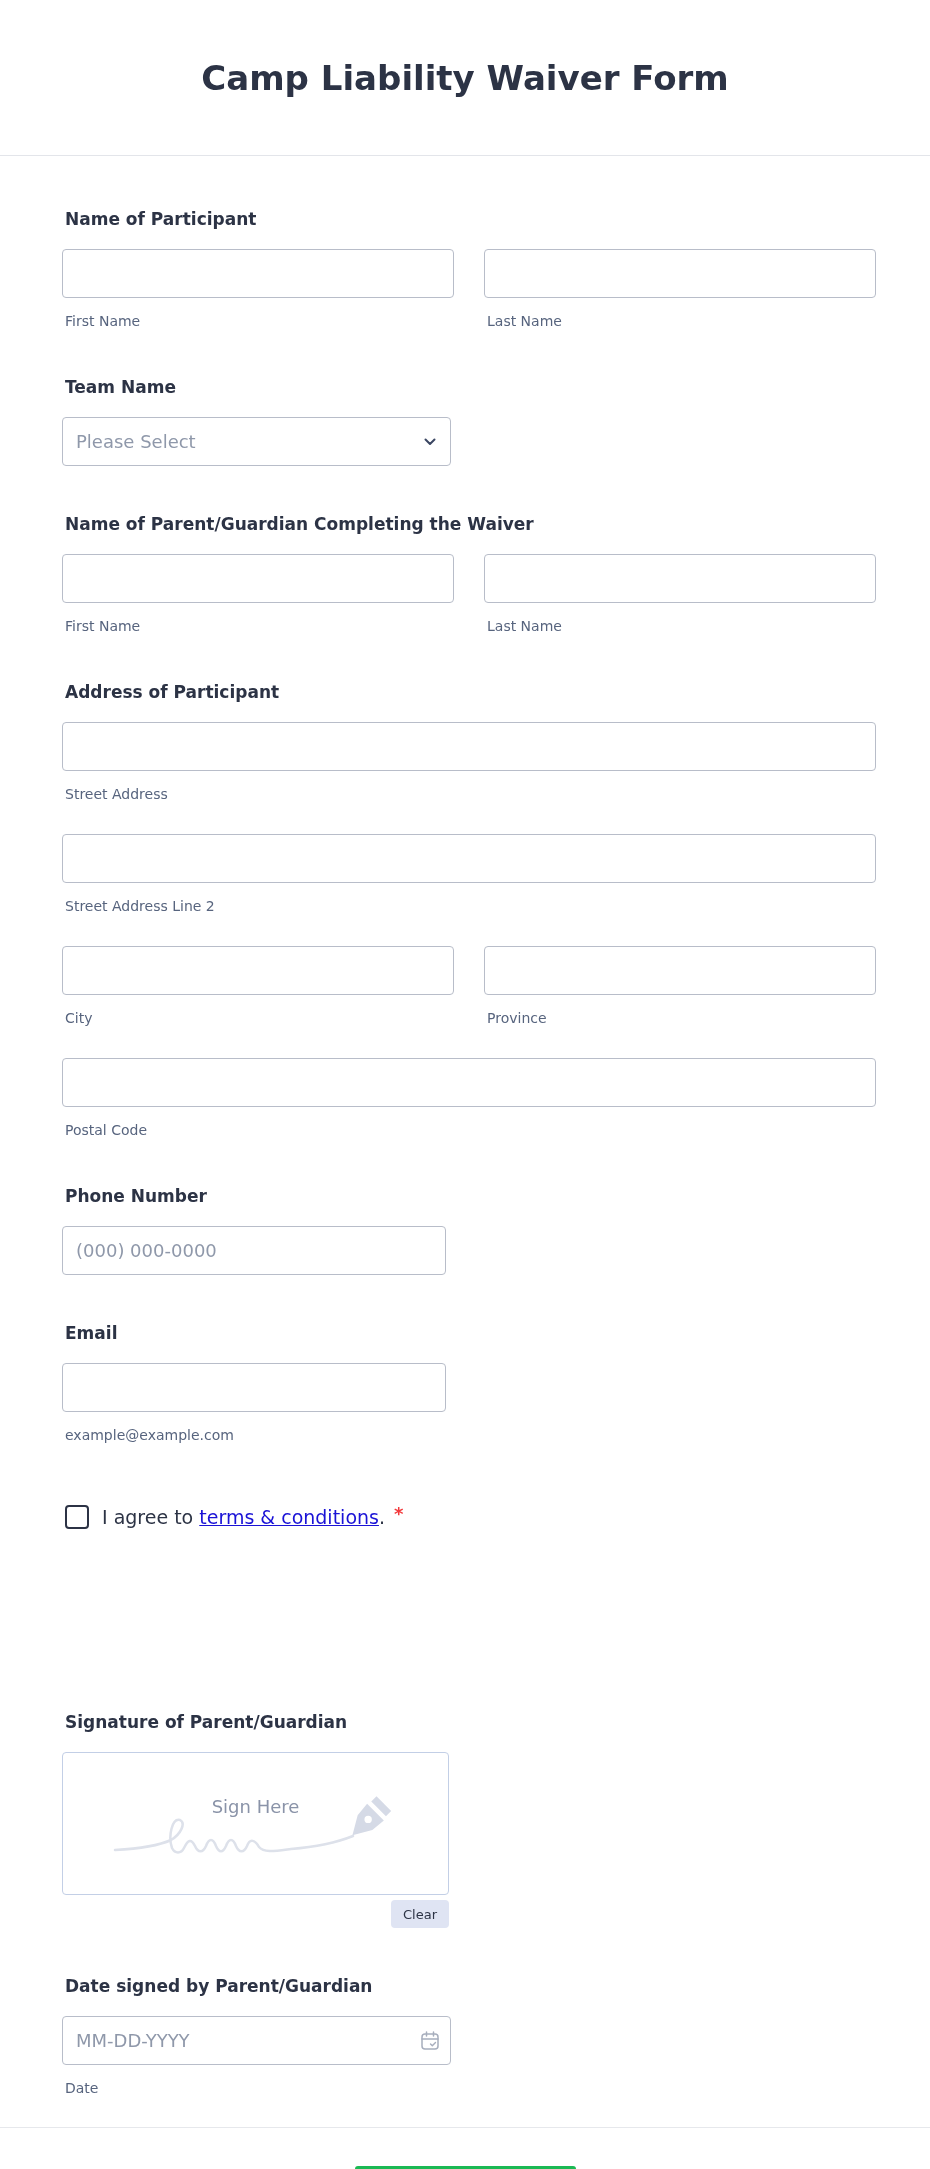 The image size is (930, 2169). I want to click on agreement-text: I agree to terms & conditions., so click(243, 1517).